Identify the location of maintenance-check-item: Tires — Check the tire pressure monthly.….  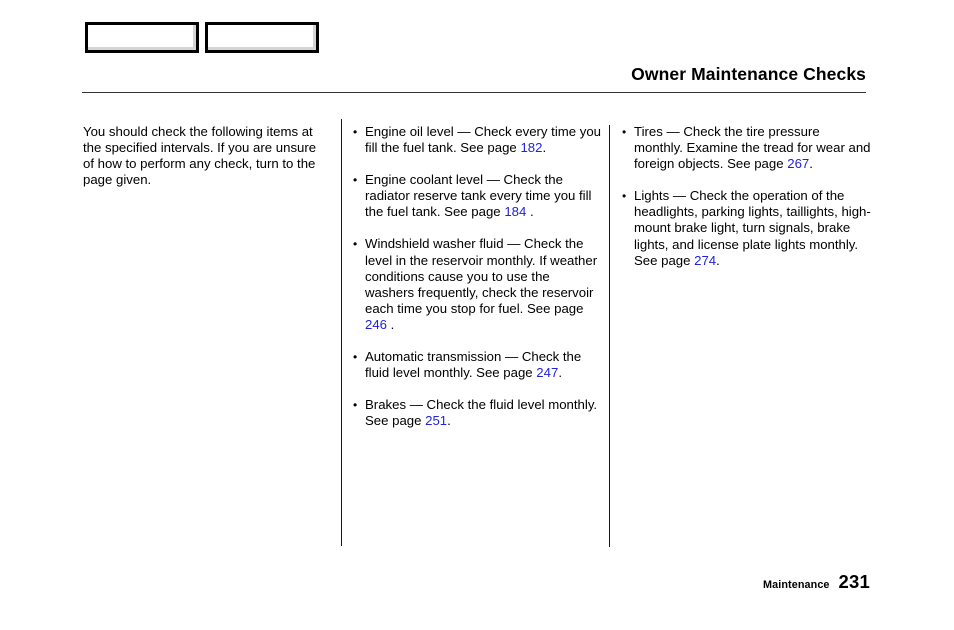
(746, 147).